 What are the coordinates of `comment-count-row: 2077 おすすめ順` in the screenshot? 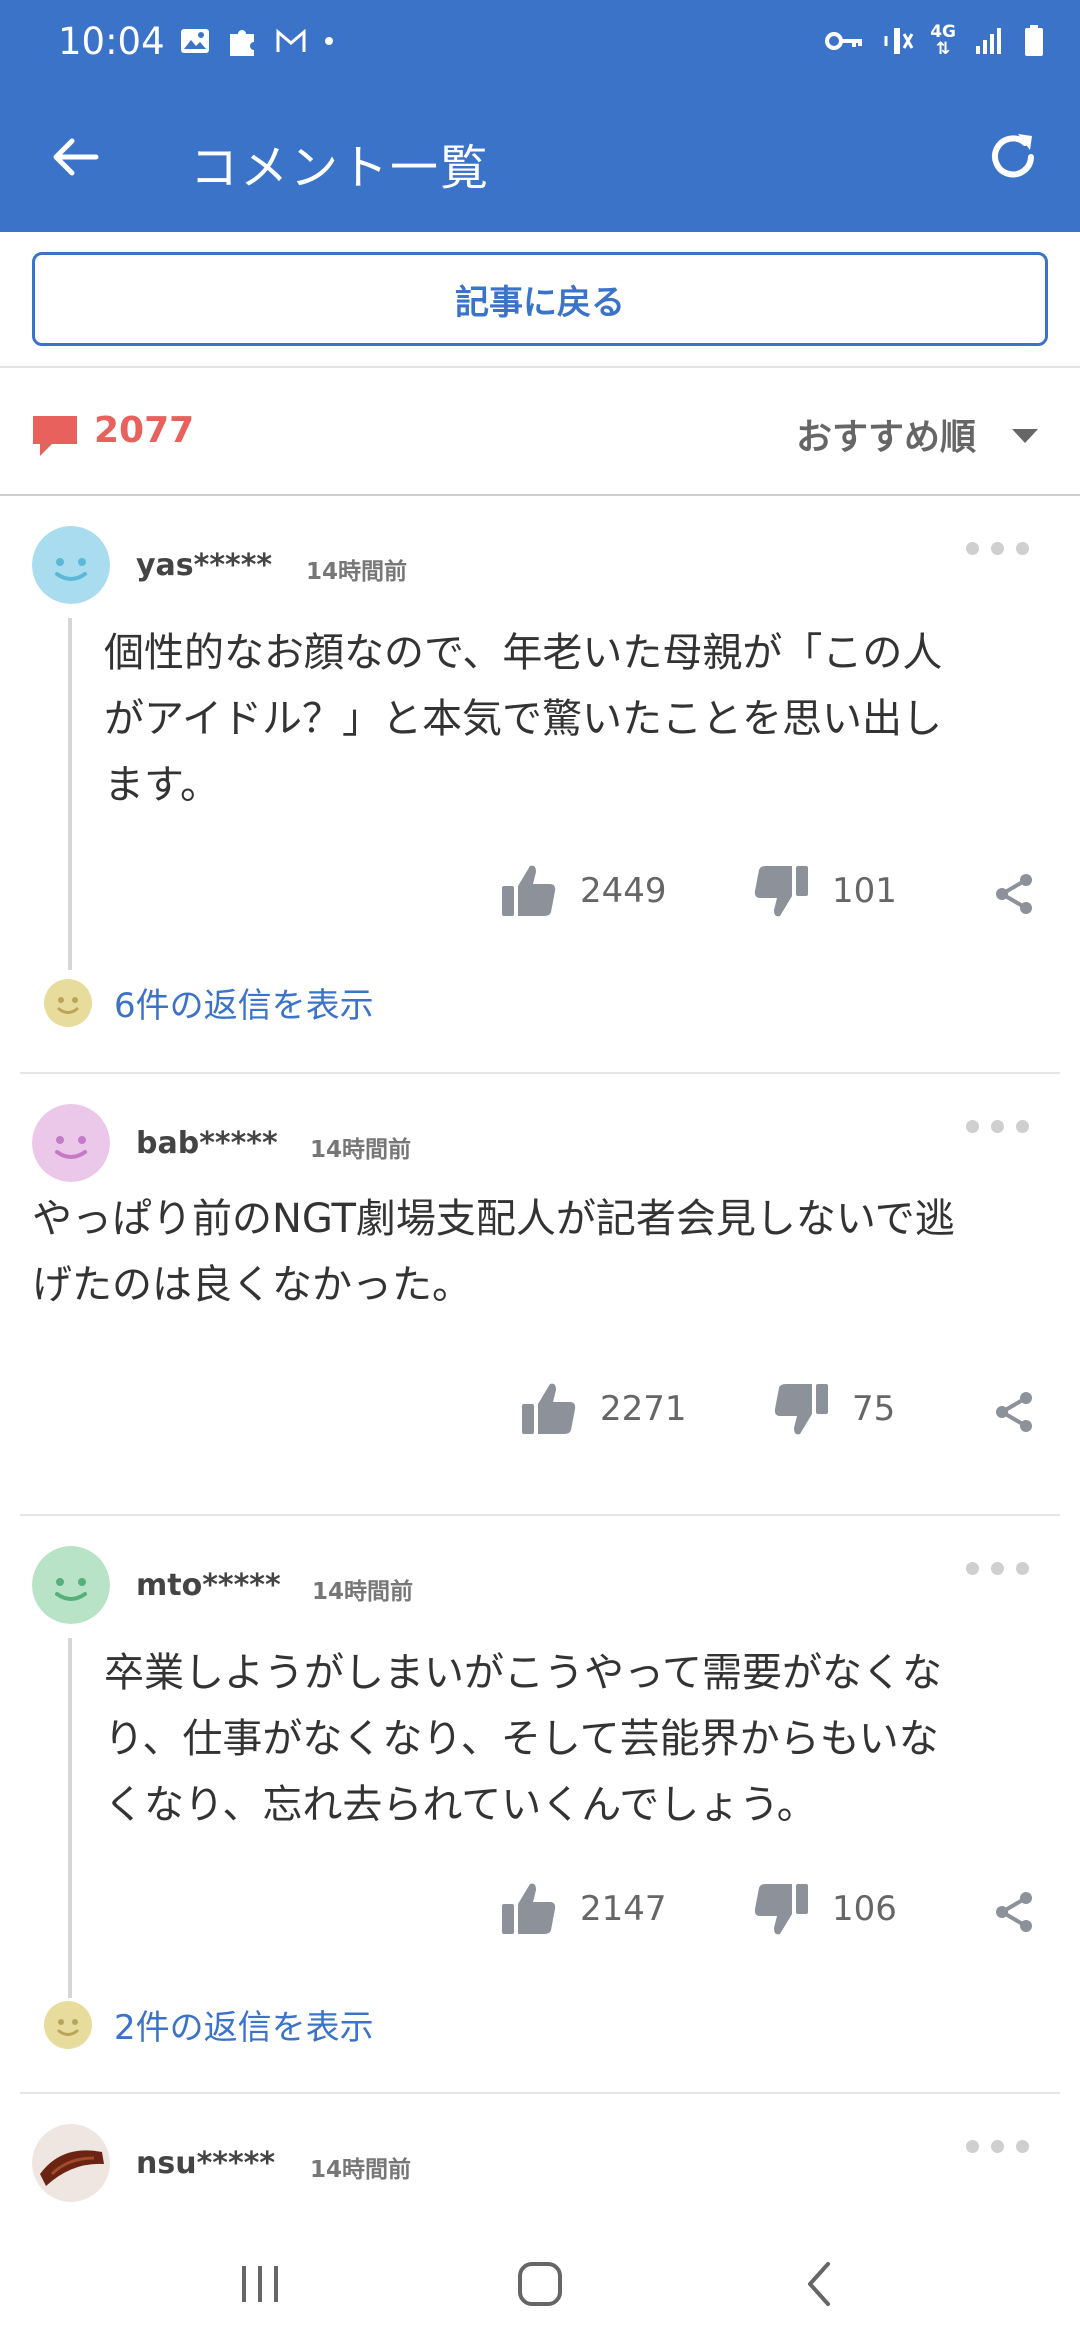 It's located at (540, 431).